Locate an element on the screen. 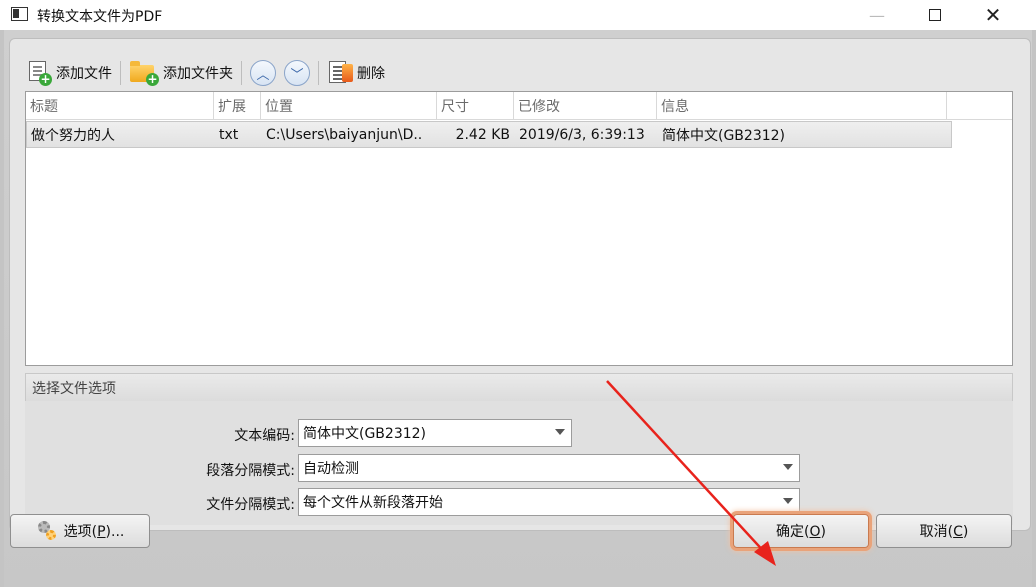 The height and width of the screenshot is (587, 1036). add-file-button: + 添加文件 is located at coordinates (69, 73).